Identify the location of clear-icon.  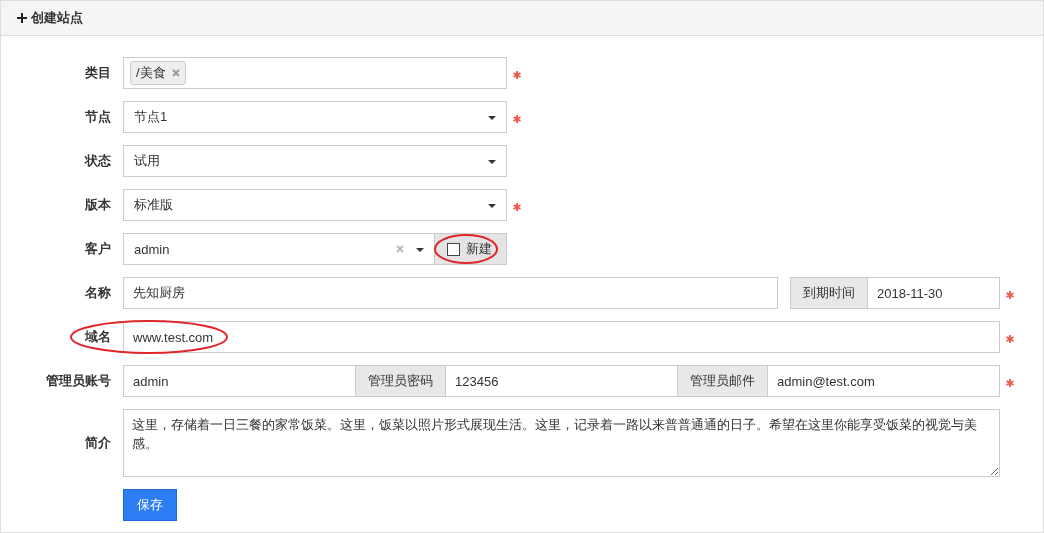
(400, 249).